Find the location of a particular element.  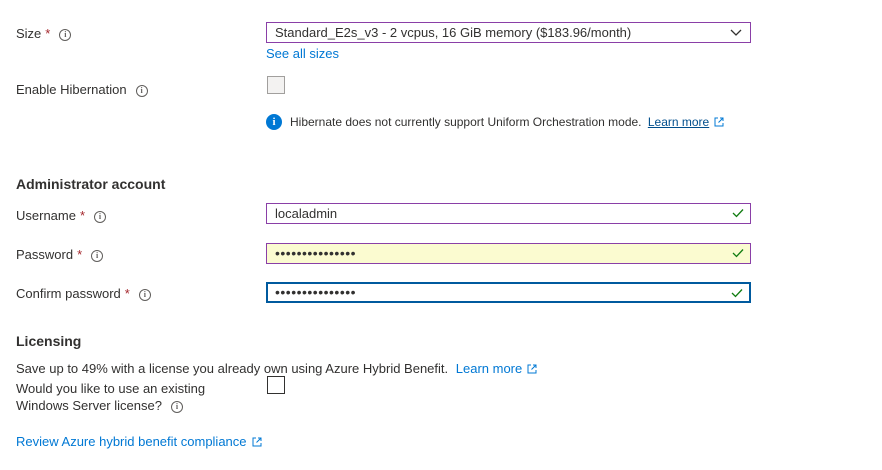

licensing-section-heading: Licensing is located at coordinates (49, 341).